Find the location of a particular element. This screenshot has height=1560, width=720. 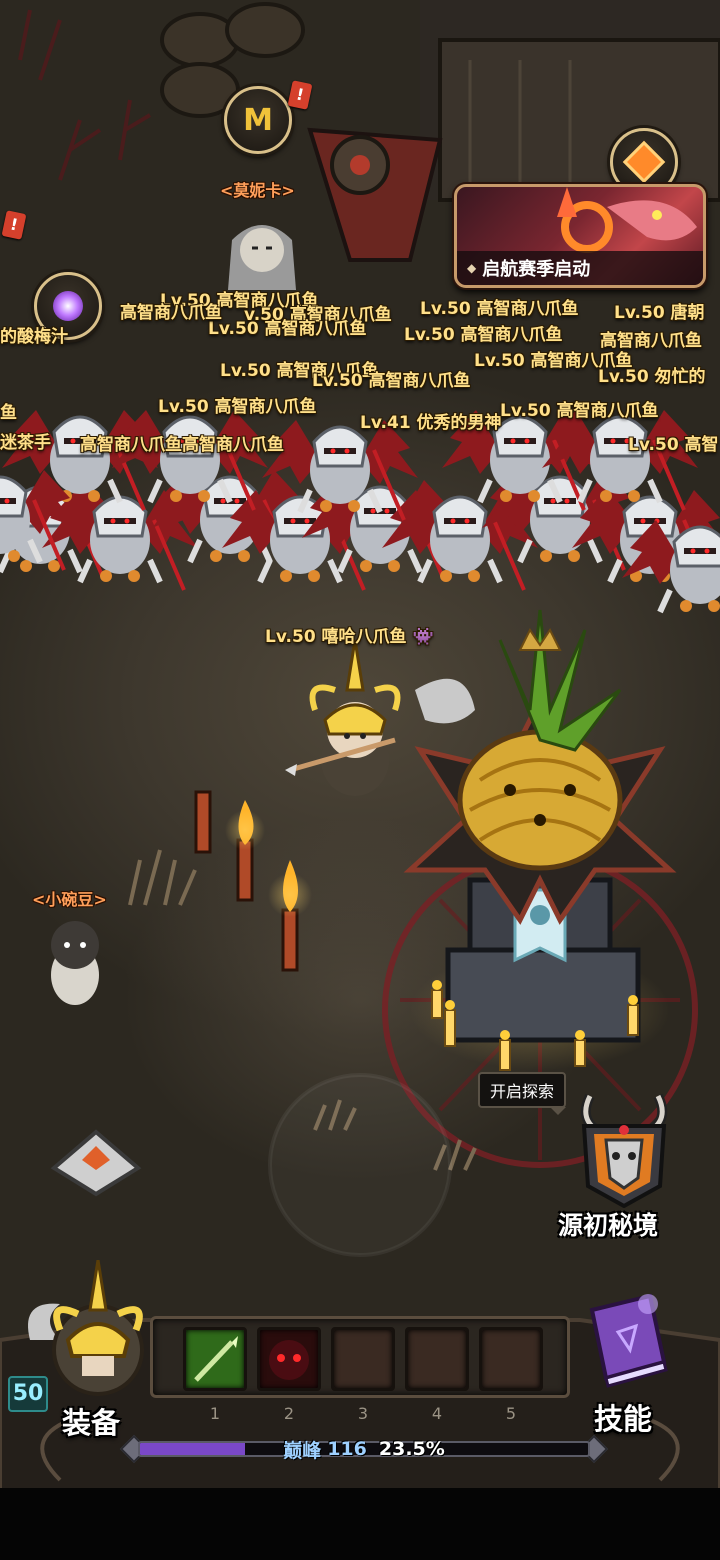

local-player-name-tag: Lv.50 嘻哈八爪鱼 👾 is located at coordinates (349, 634).